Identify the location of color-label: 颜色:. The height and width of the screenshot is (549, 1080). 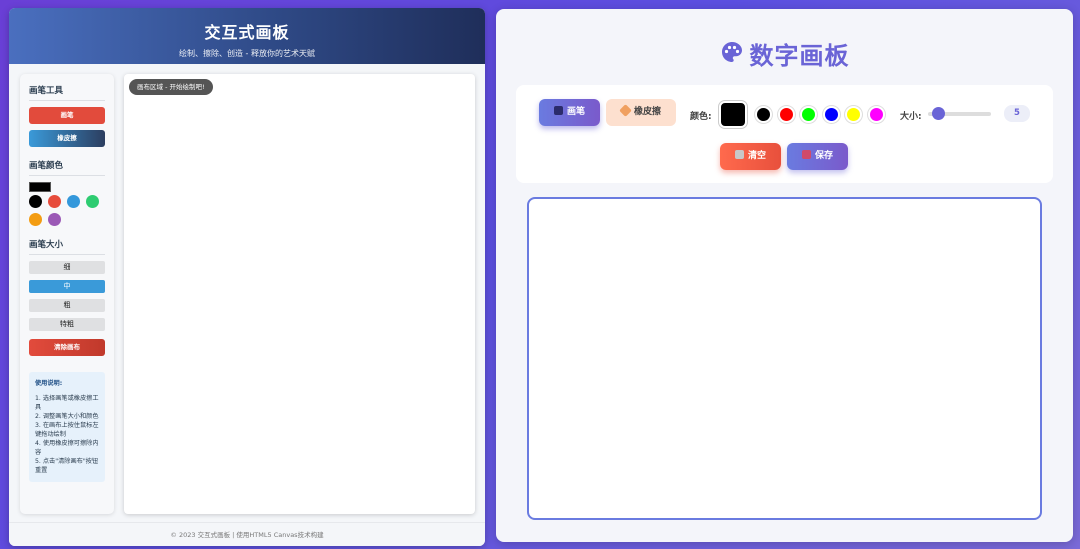
(701, 117).